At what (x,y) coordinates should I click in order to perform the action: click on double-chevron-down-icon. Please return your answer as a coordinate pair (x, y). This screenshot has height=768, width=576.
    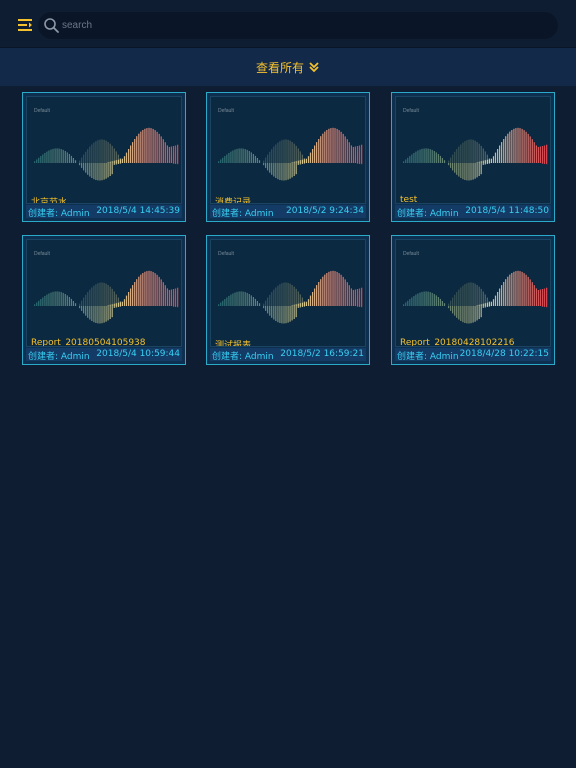
    Looking at the image, I should click on (314, 67).